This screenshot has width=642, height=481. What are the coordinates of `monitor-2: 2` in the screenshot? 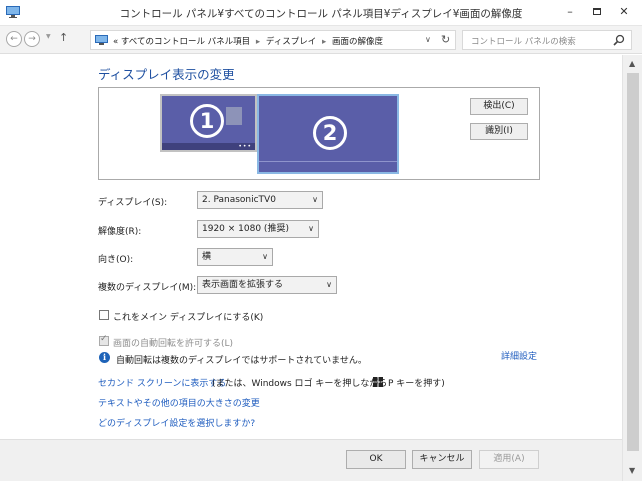 It's located at (328, 134).